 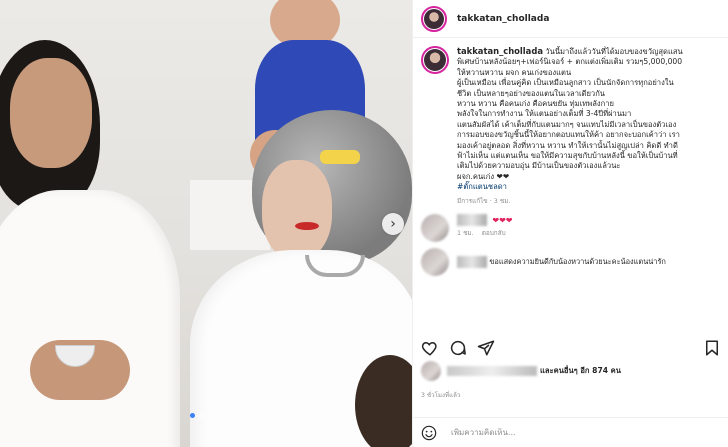 I want to click on add-comment-bar, so click(x=570, y=432).